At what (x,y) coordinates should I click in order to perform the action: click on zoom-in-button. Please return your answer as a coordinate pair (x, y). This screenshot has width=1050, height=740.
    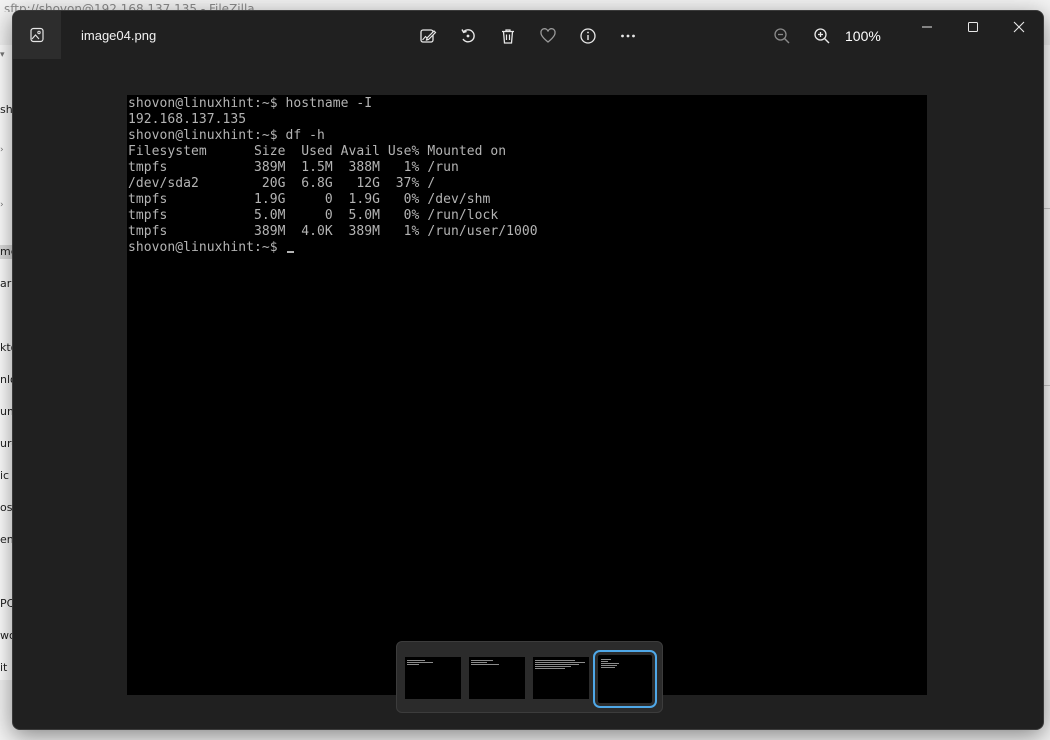
    Looking at the image, I should click on (822, 36).